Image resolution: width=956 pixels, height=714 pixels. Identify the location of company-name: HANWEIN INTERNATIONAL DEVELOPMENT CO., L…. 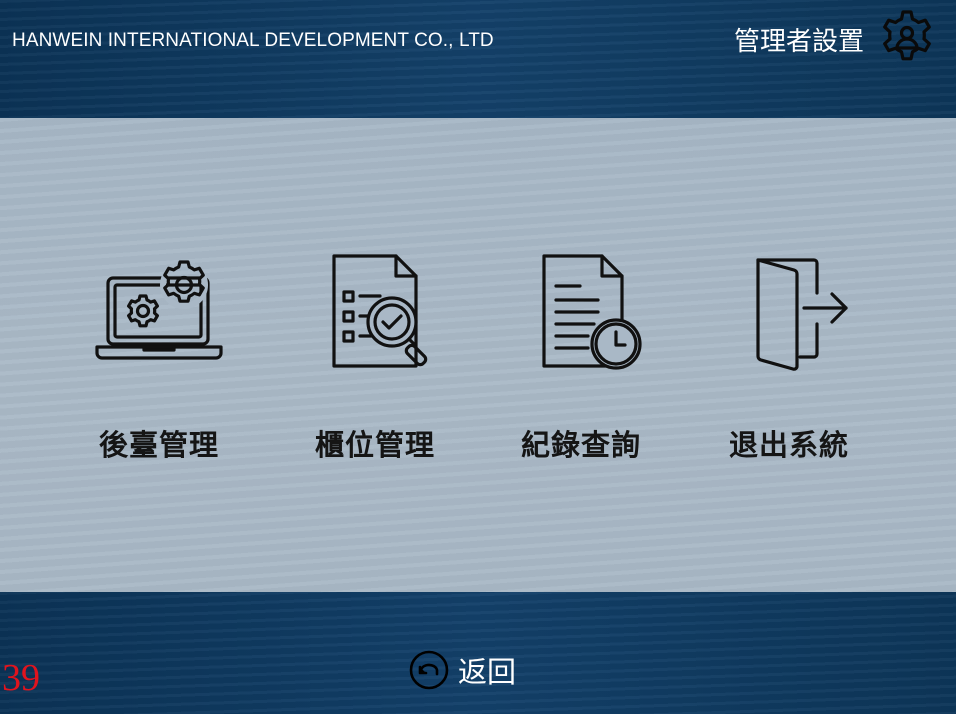
(253, 40).